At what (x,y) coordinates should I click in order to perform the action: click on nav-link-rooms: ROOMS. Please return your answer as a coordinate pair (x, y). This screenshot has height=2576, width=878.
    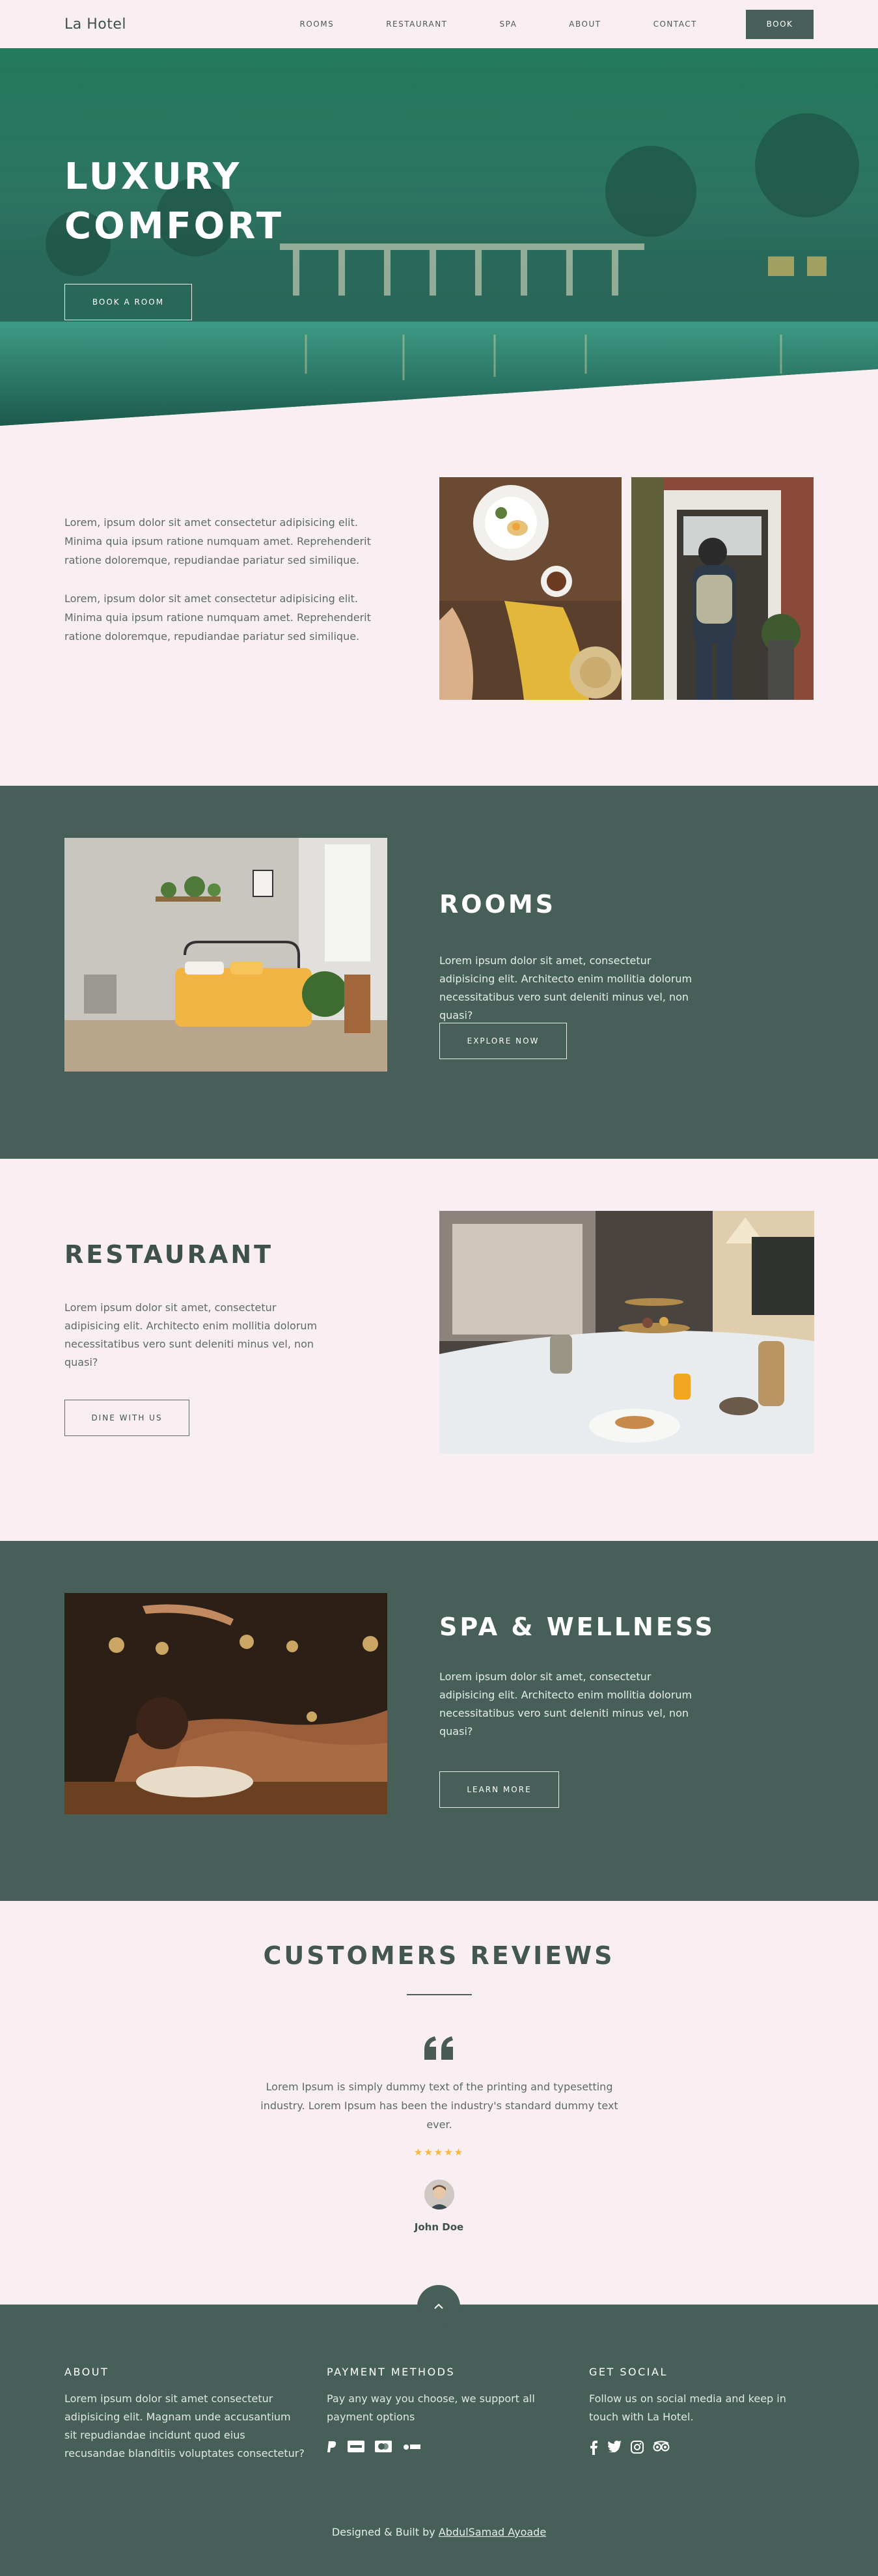
    Looking at the image, I should click on (317, 24).